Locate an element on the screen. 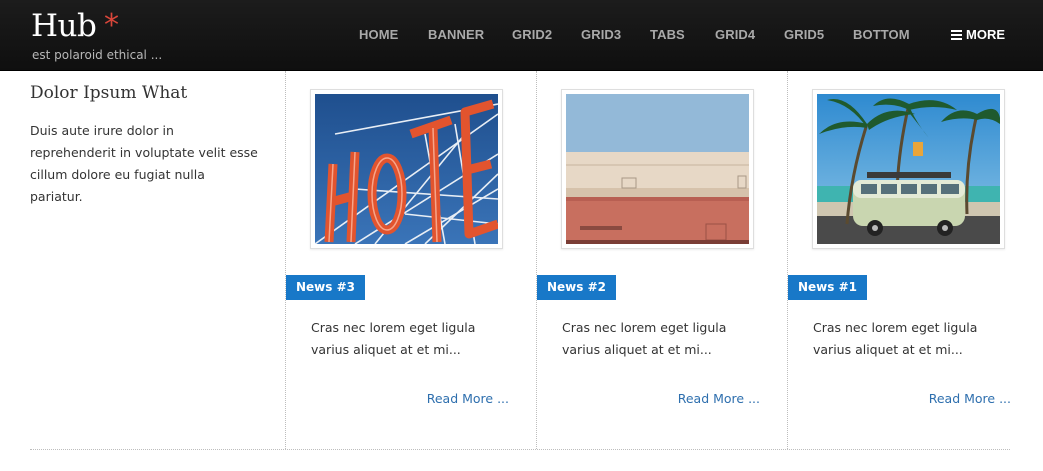 This screenshot has width=1043, height=471. nav-home: HOME is located at coordinates (378, 34).